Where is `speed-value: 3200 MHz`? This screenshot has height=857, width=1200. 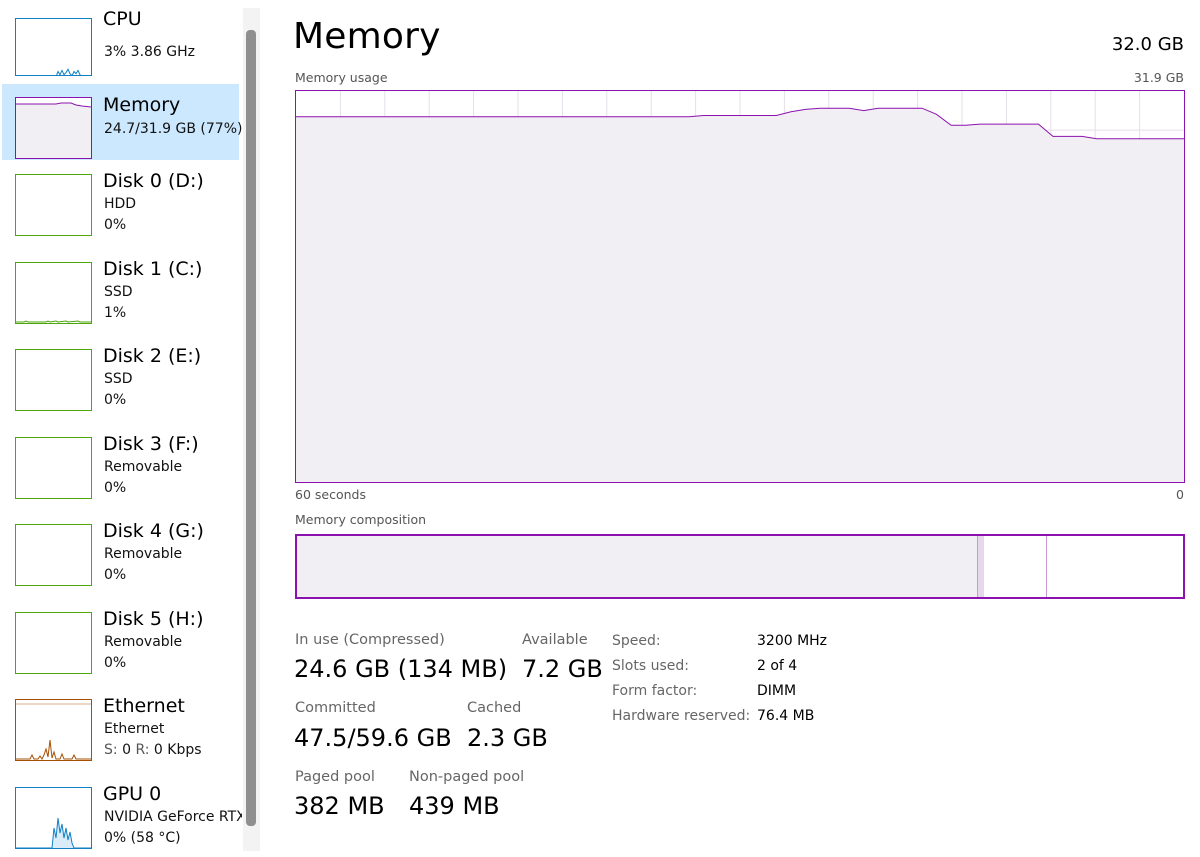
speed-value: 3200 MHz is located at coordinates (792, 641).